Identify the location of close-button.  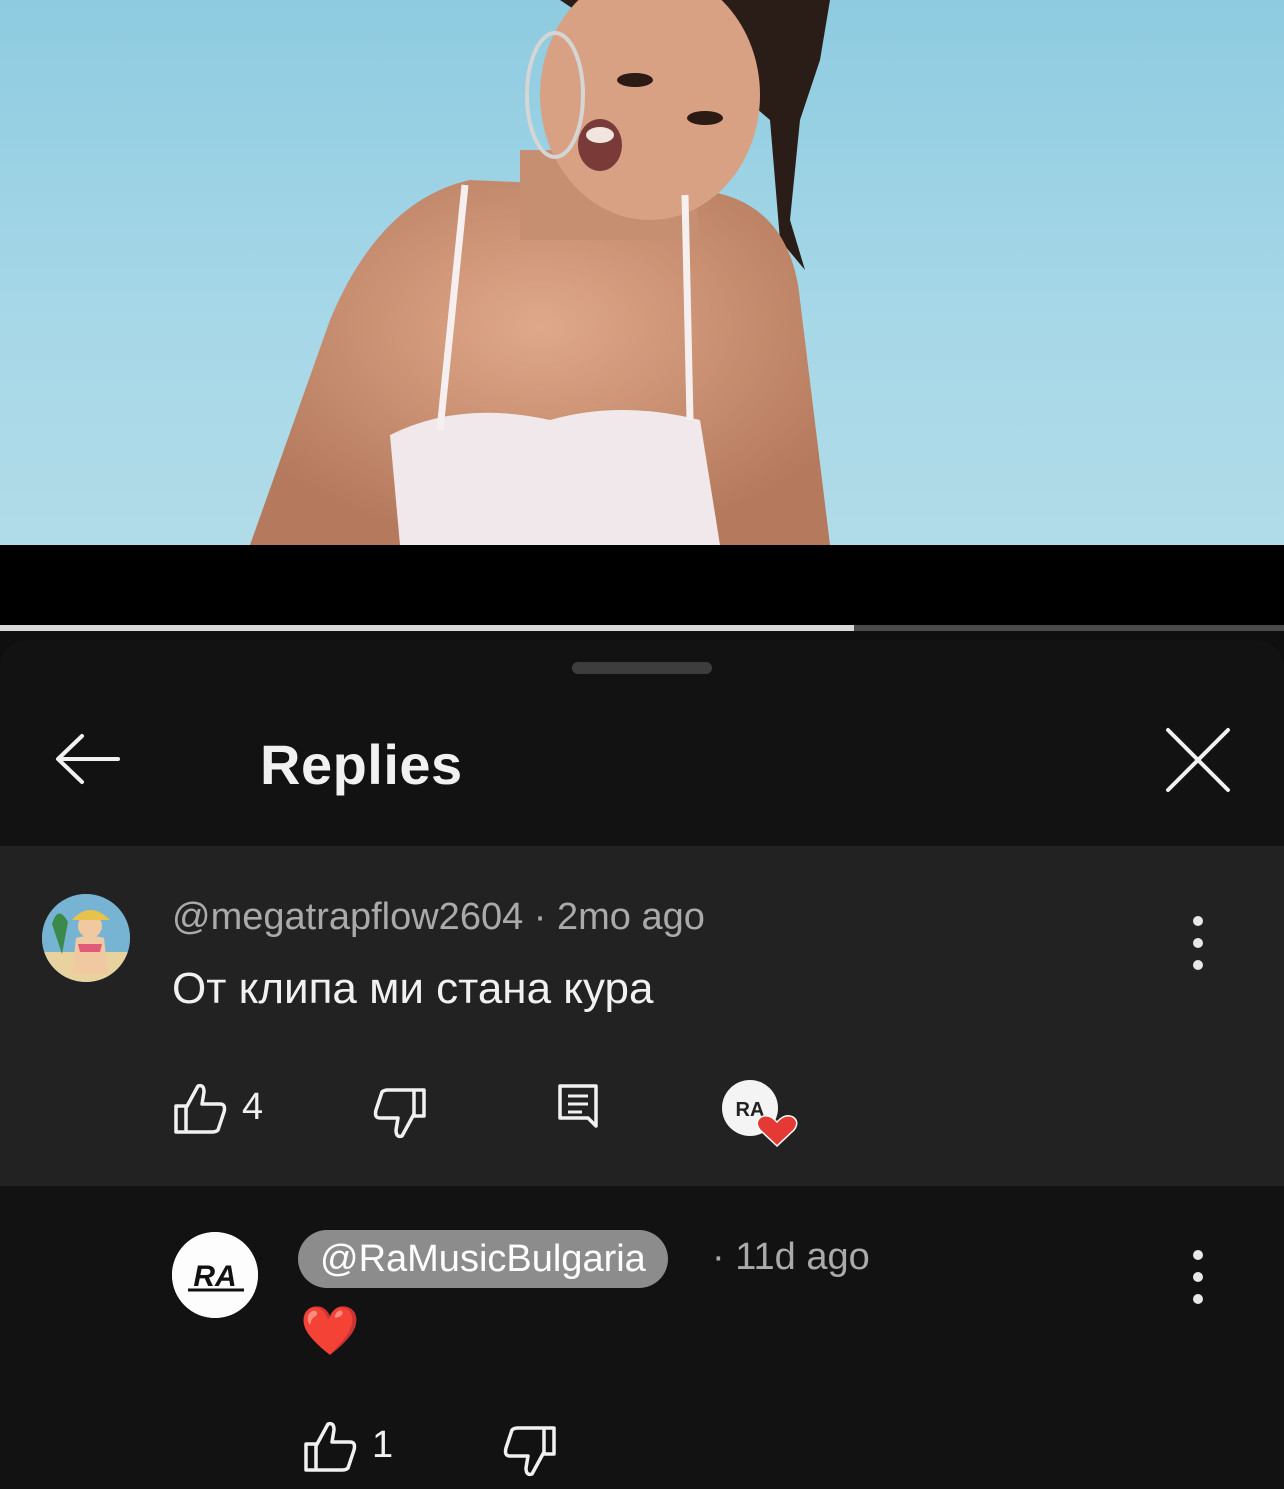
(1200, 761).